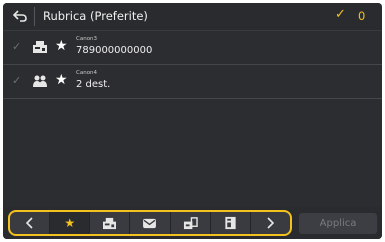 The image size is (385, 242). Describe the element at coordinates (114, 50) in the screenshot. I see `entry-value: 789000000000` at that location.